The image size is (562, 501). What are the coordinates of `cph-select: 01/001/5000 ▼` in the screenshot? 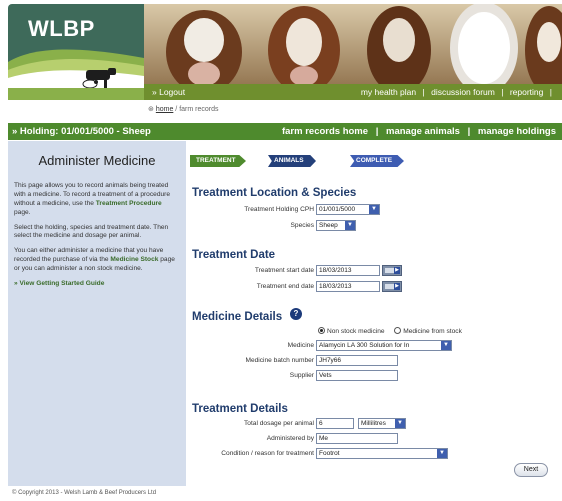 It's located at (348, 209).